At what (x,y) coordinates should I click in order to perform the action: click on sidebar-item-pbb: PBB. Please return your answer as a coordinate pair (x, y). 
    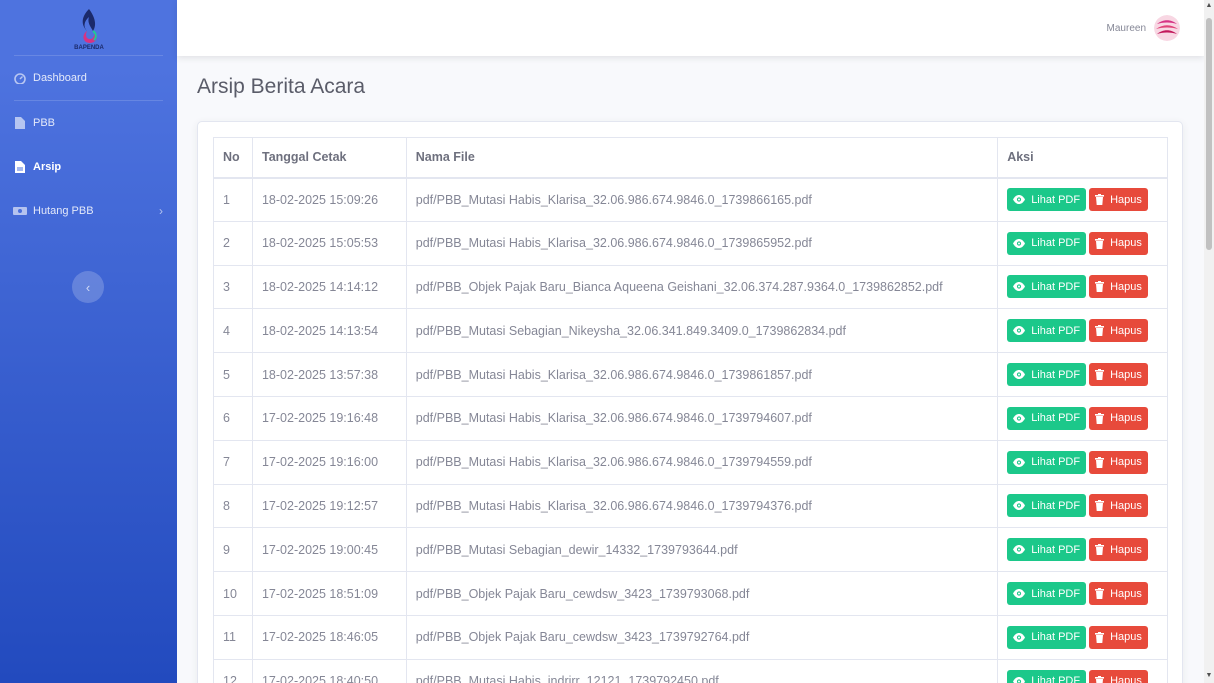
    Looking at the image, I should click on (88, 123).